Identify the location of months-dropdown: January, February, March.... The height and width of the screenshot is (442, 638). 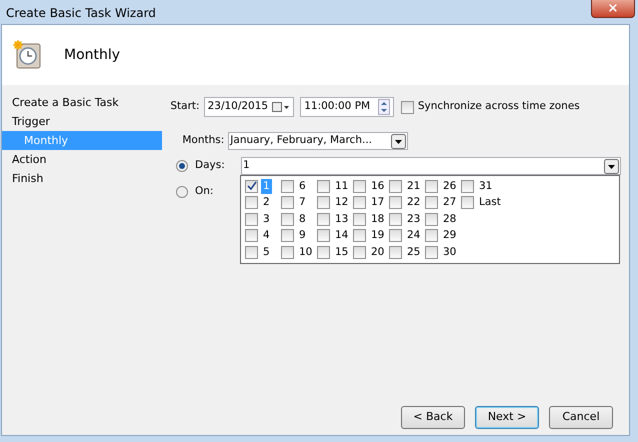
(318, 141).